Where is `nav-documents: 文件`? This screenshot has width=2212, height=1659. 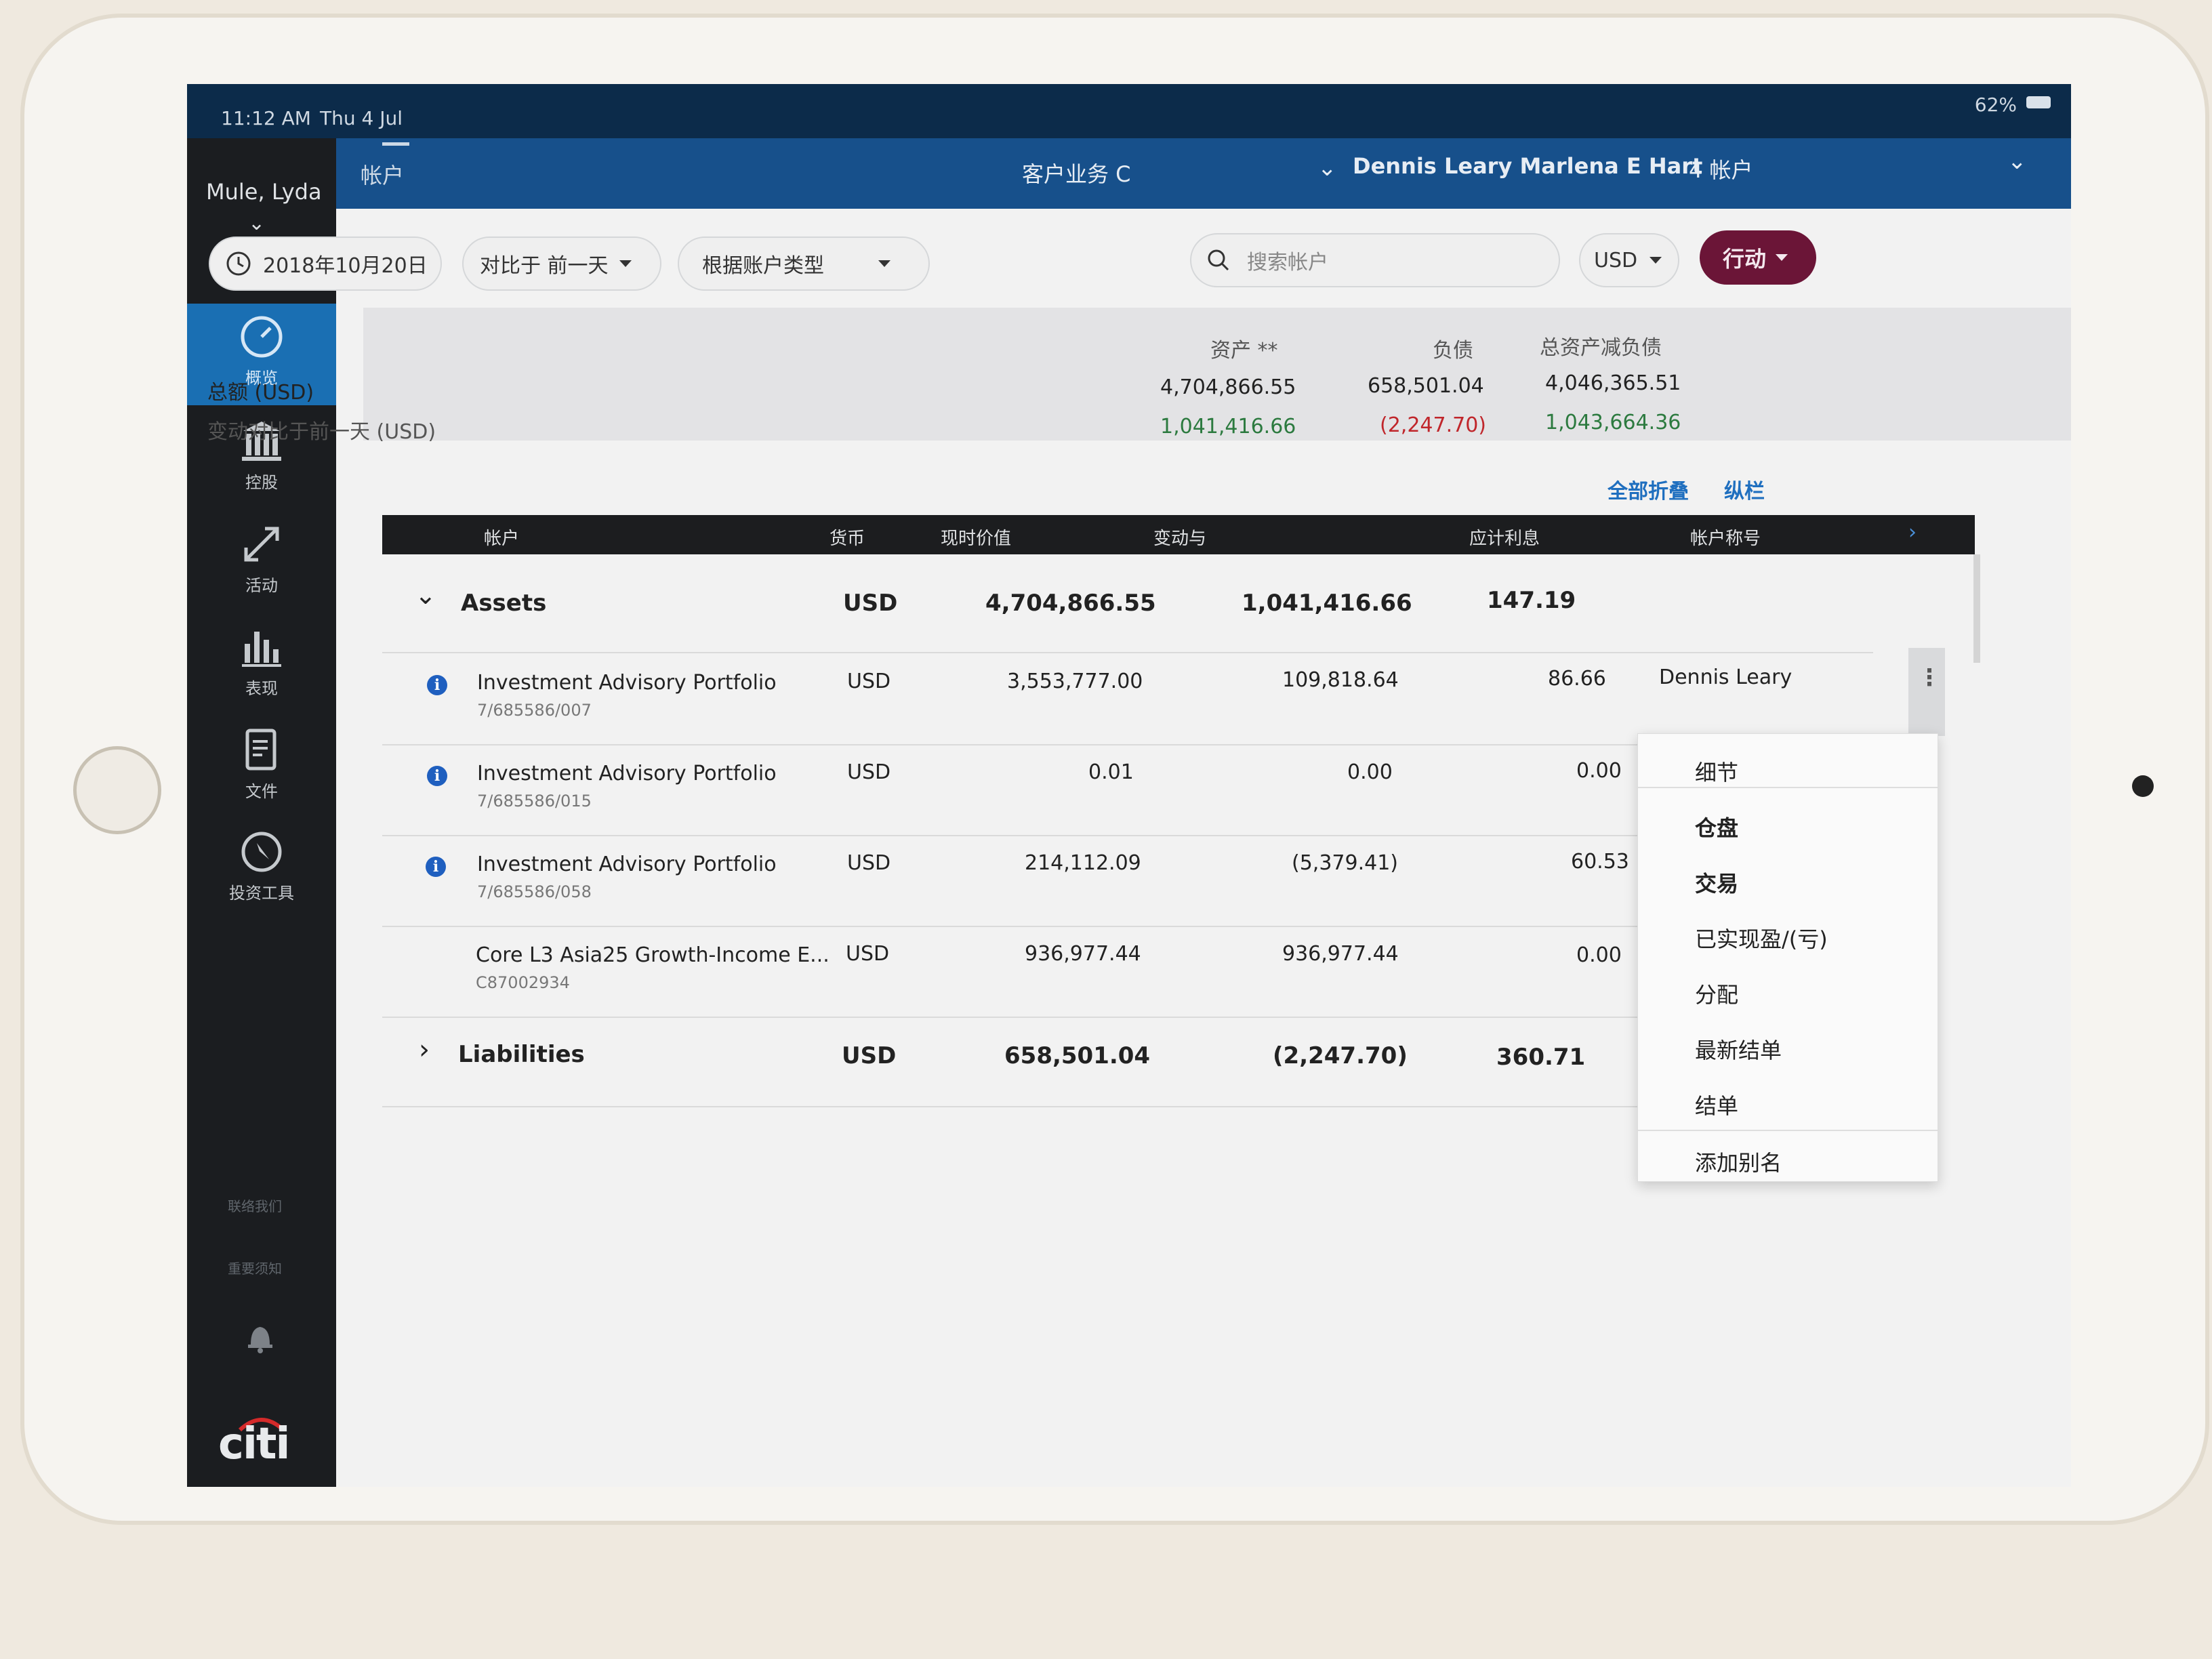
nav-documents: 文件 is located at coordinates (261, 768).